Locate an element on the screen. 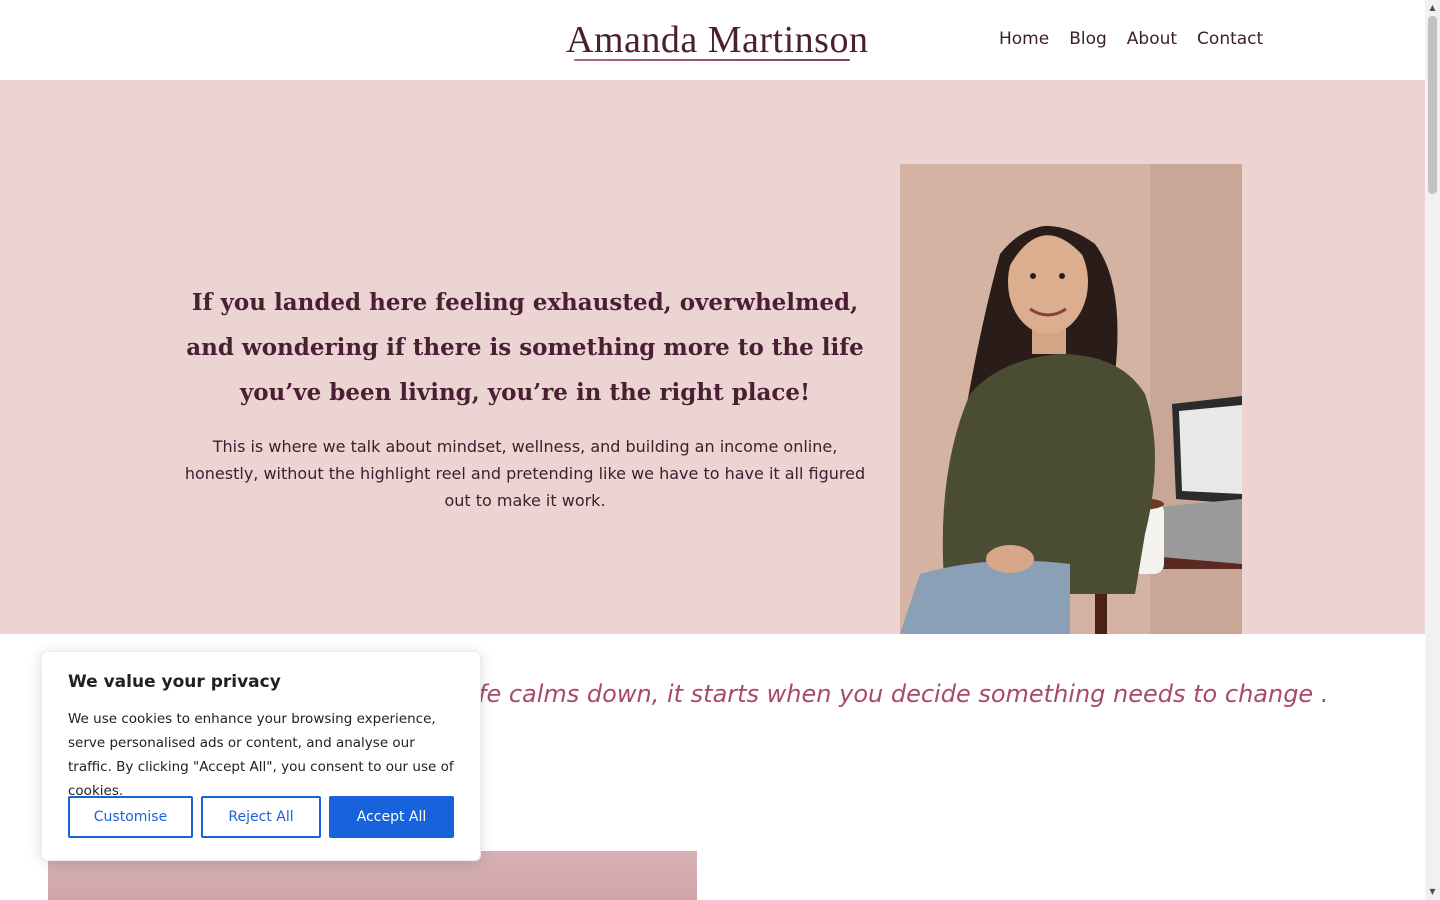  nav-contact: Contact is located at coordinates (1230, 39).